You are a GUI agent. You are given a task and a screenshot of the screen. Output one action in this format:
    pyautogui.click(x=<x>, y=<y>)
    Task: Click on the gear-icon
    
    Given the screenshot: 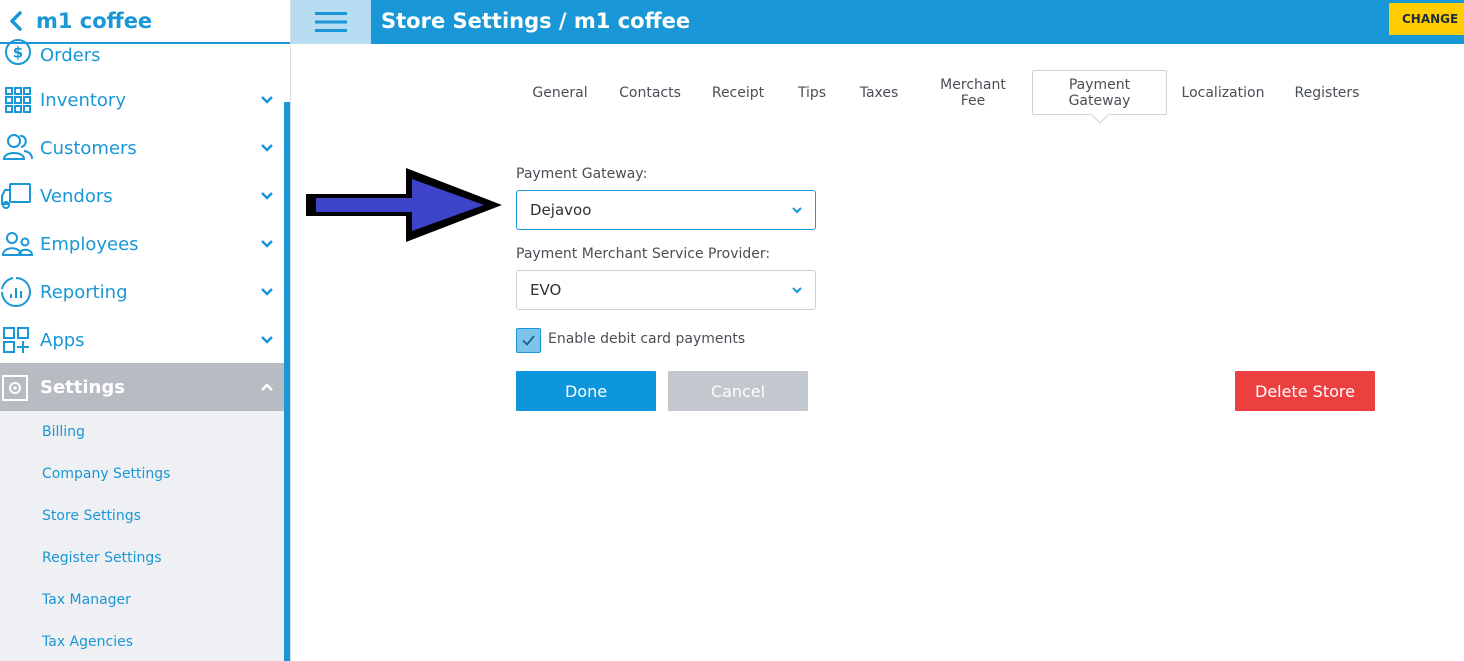 What is the action you would take?
    pyautogui.click(x=15, y=388)
    